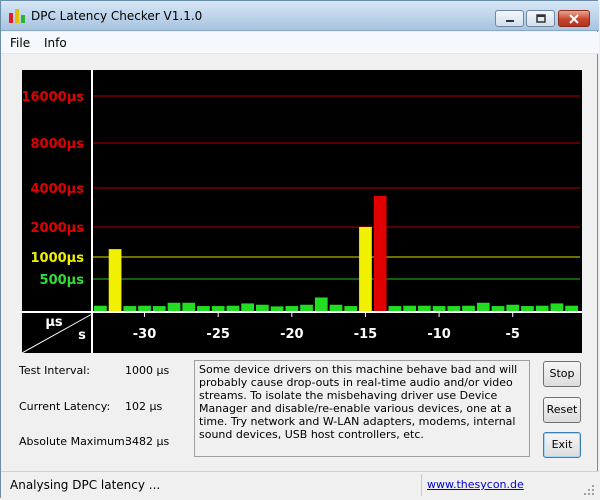  What do you see at coordinates (147, 441) in the screenshot?
I see `absolute-maximum-value: 3482 µs` at bounding box center [147, 441].